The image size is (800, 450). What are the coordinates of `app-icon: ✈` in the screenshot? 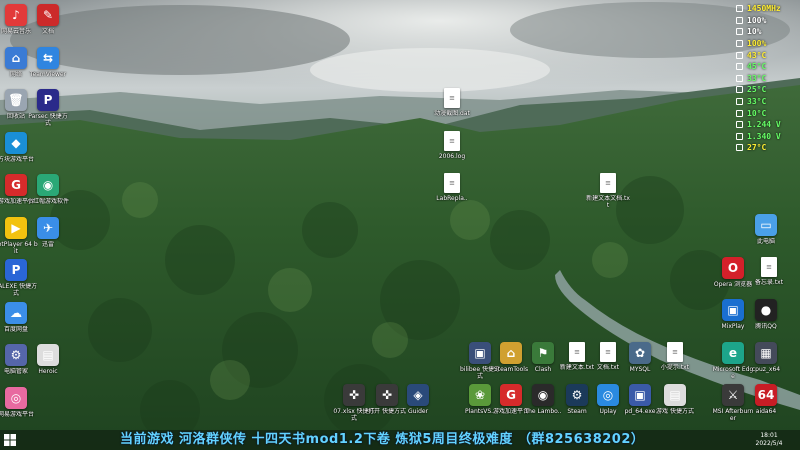 It's located at (48, 227).